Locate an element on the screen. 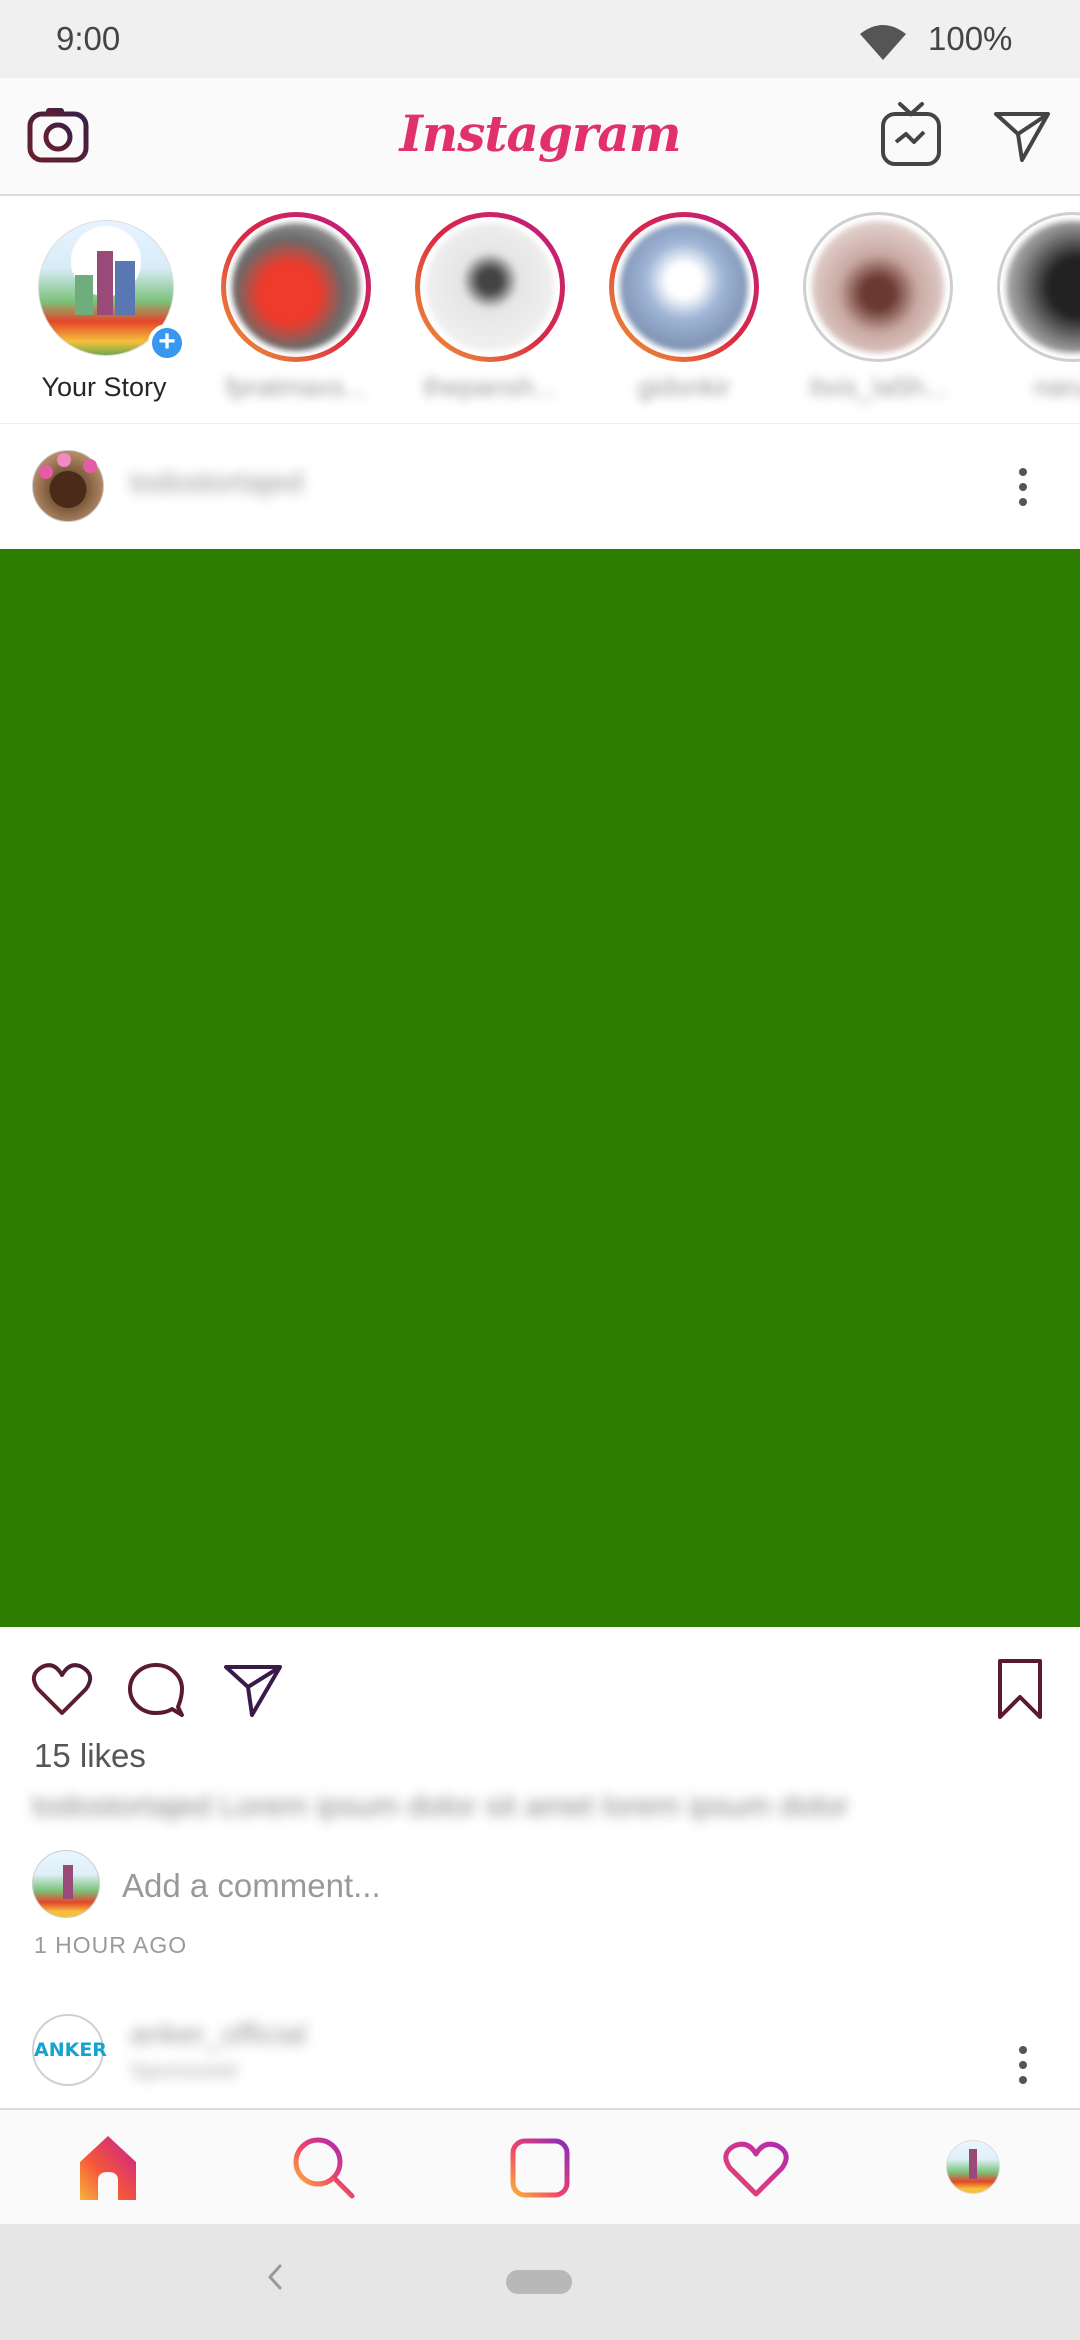  post-options-icon is located at coordinates (1023, 488).